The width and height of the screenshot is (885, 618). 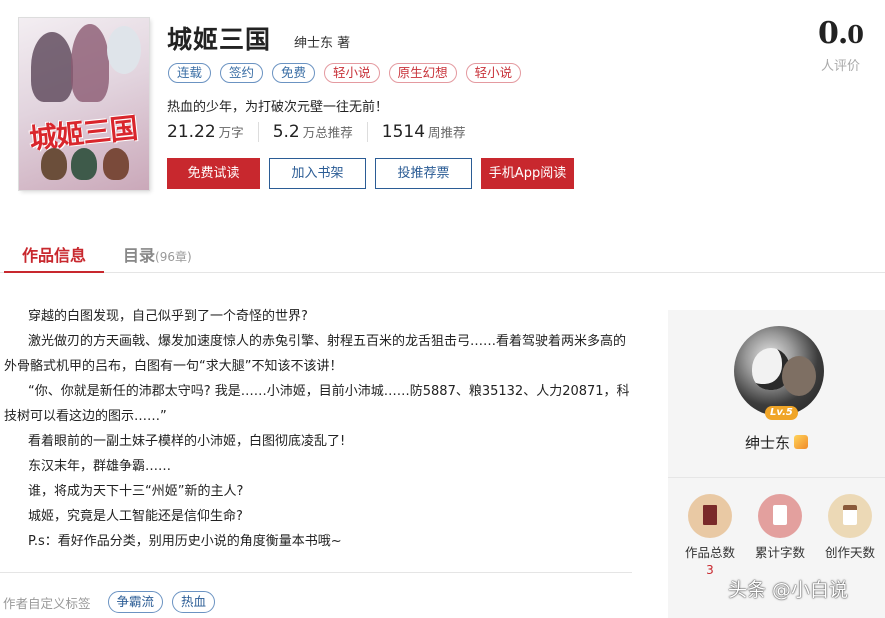 I want to click on free-read-button: 免费试读, so click(x=213, y=173).